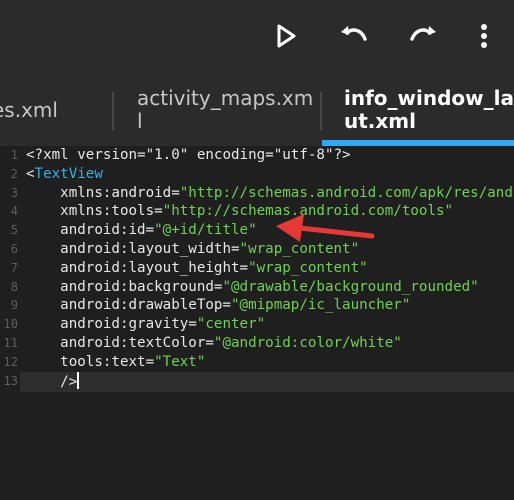 The image size is (514, 500). I want to click on code-token: "http://schemas.android.com/apk/res/and, so click(346, 192).